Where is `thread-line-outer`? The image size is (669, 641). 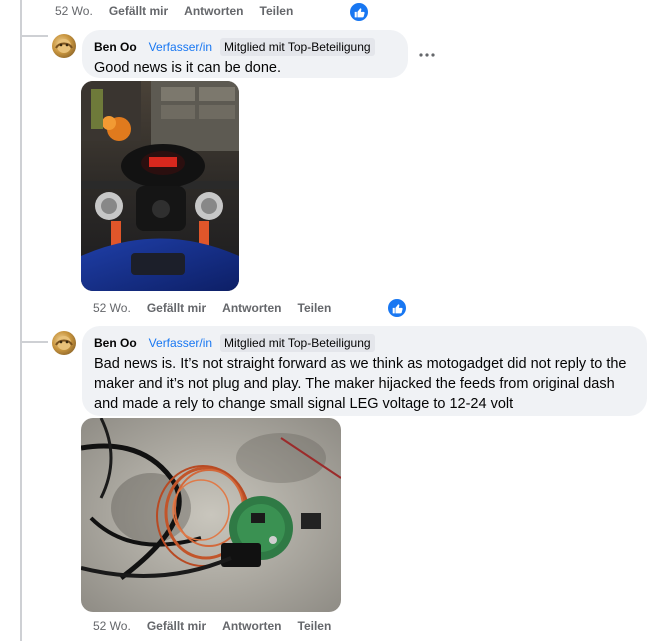 thread-line-outer is located at coordinates (21, 320).